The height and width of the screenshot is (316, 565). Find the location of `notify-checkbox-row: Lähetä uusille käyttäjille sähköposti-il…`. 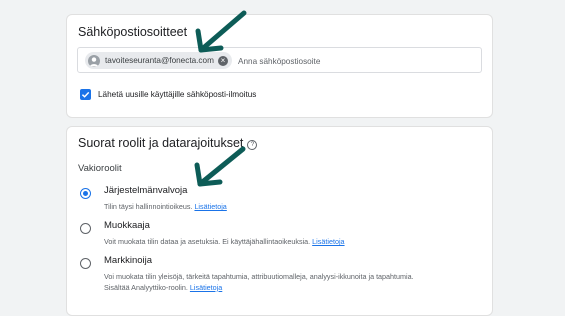

notify-checkbox-row: Lähetä uusille käyttäjille sähköposti-il… is located at coordinates (168, 94).